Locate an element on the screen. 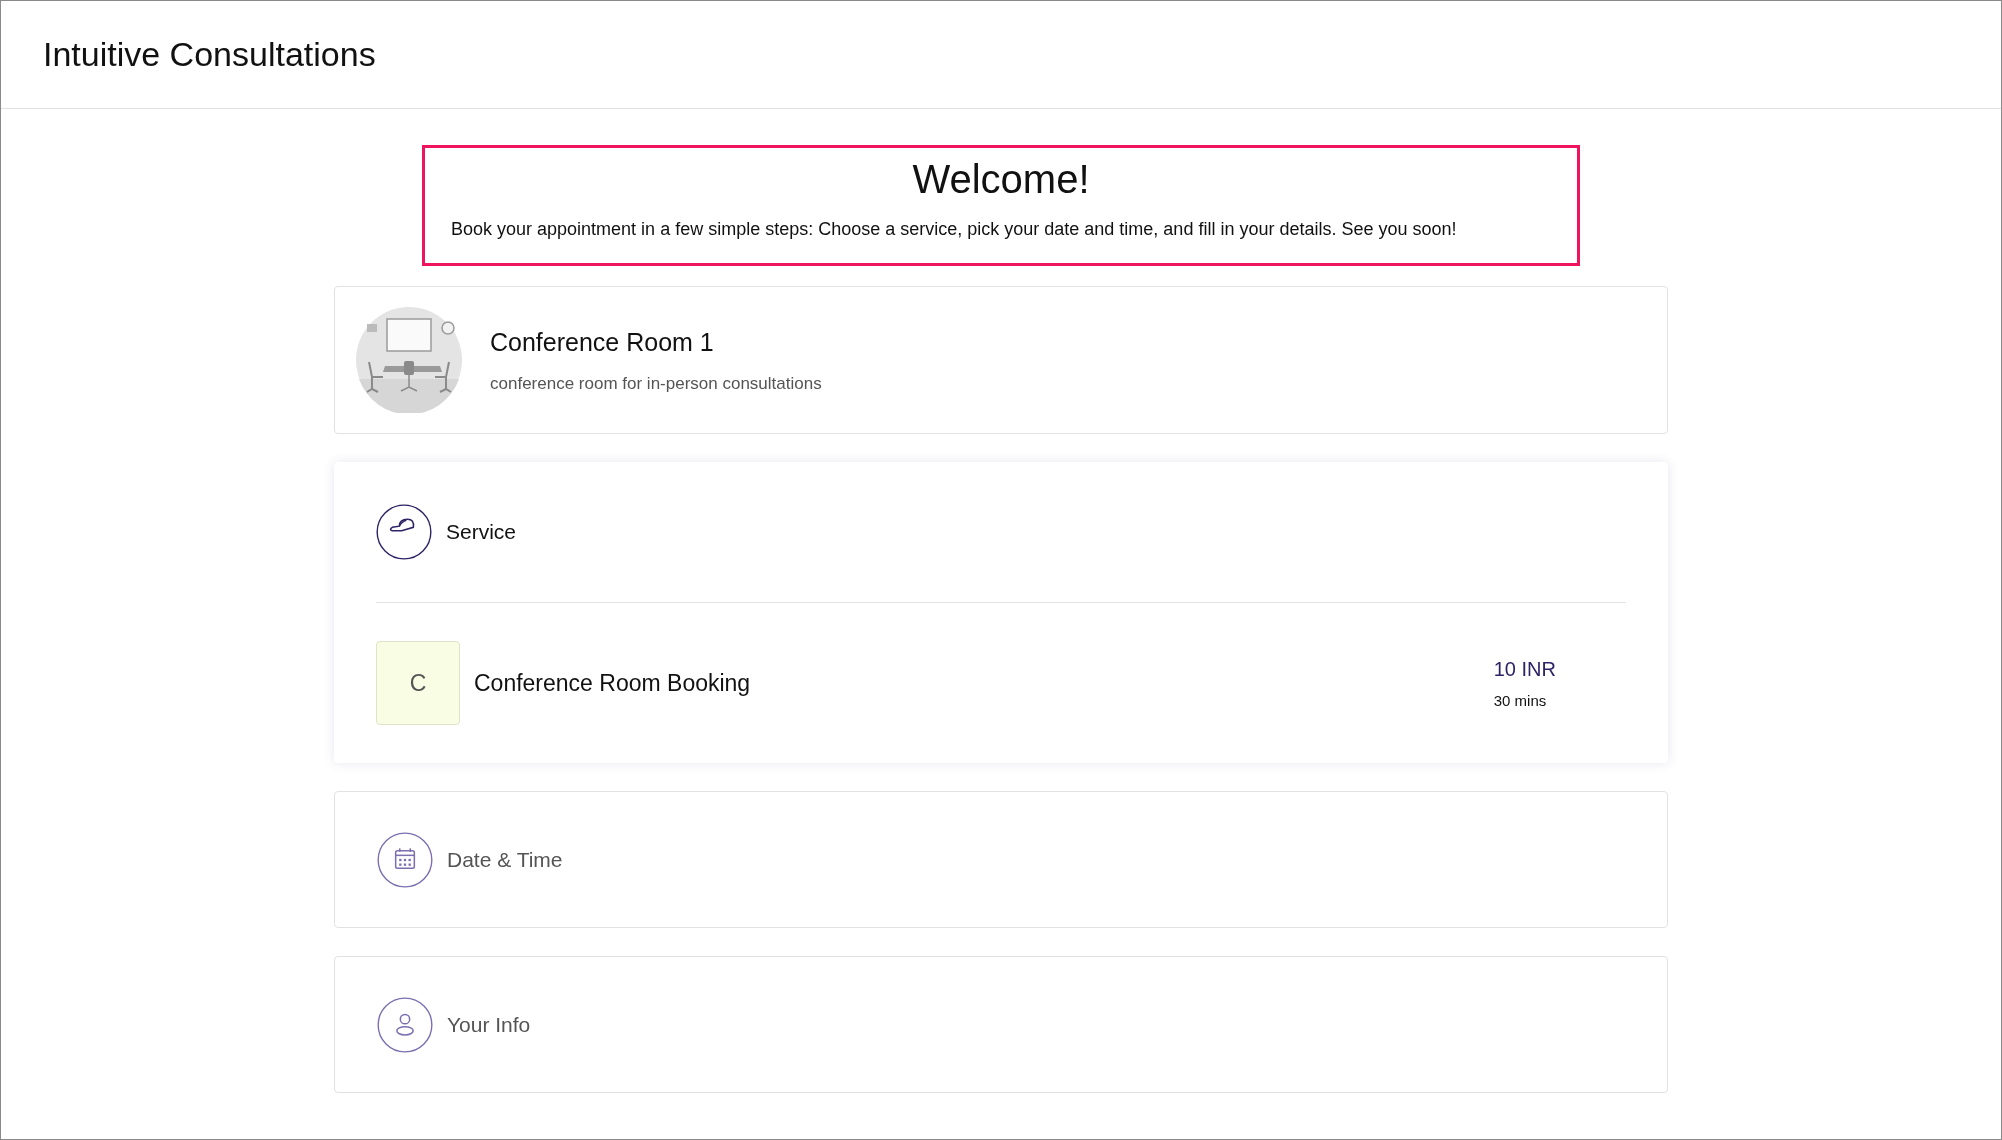 The image size is (2002, 1140). step-header: Date & Time is located at coordinates (470, 859).